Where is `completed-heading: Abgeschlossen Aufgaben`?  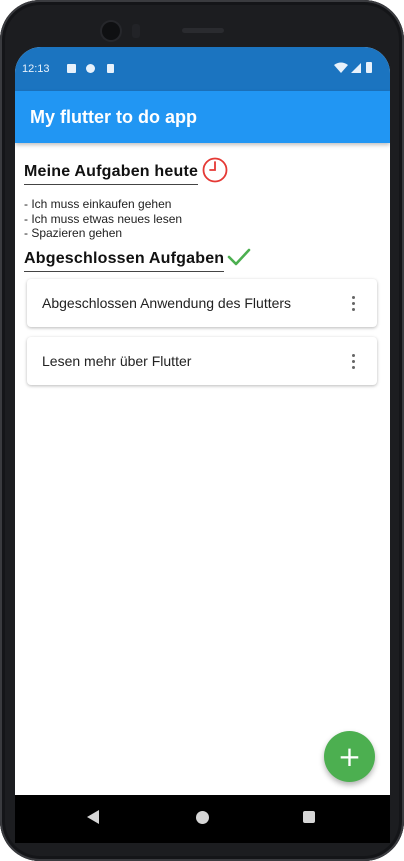
completed-heading: Abgeschlossen Aufgaben is located at coordinates (124, 261).